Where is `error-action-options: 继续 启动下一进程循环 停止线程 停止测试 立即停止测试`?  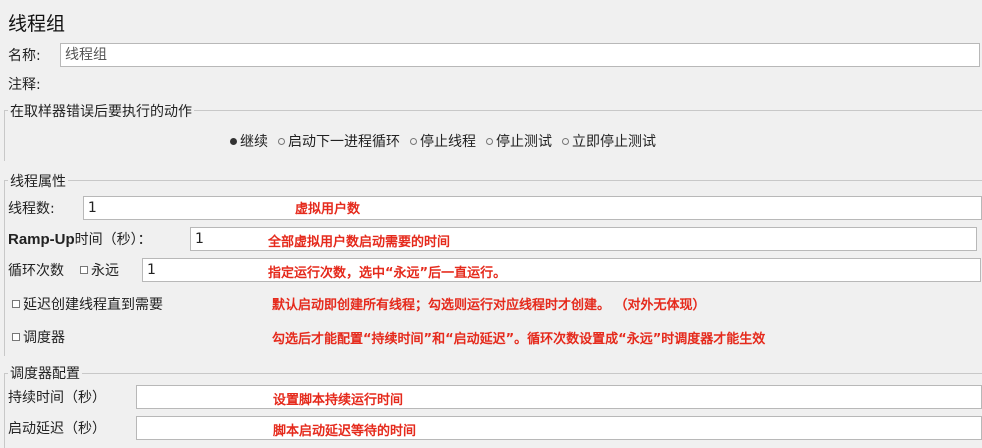
error-action-options: 继续 启动下一进程循环 停止线程 停止测试 立即停止测试 is located at coordinates (443, 141).